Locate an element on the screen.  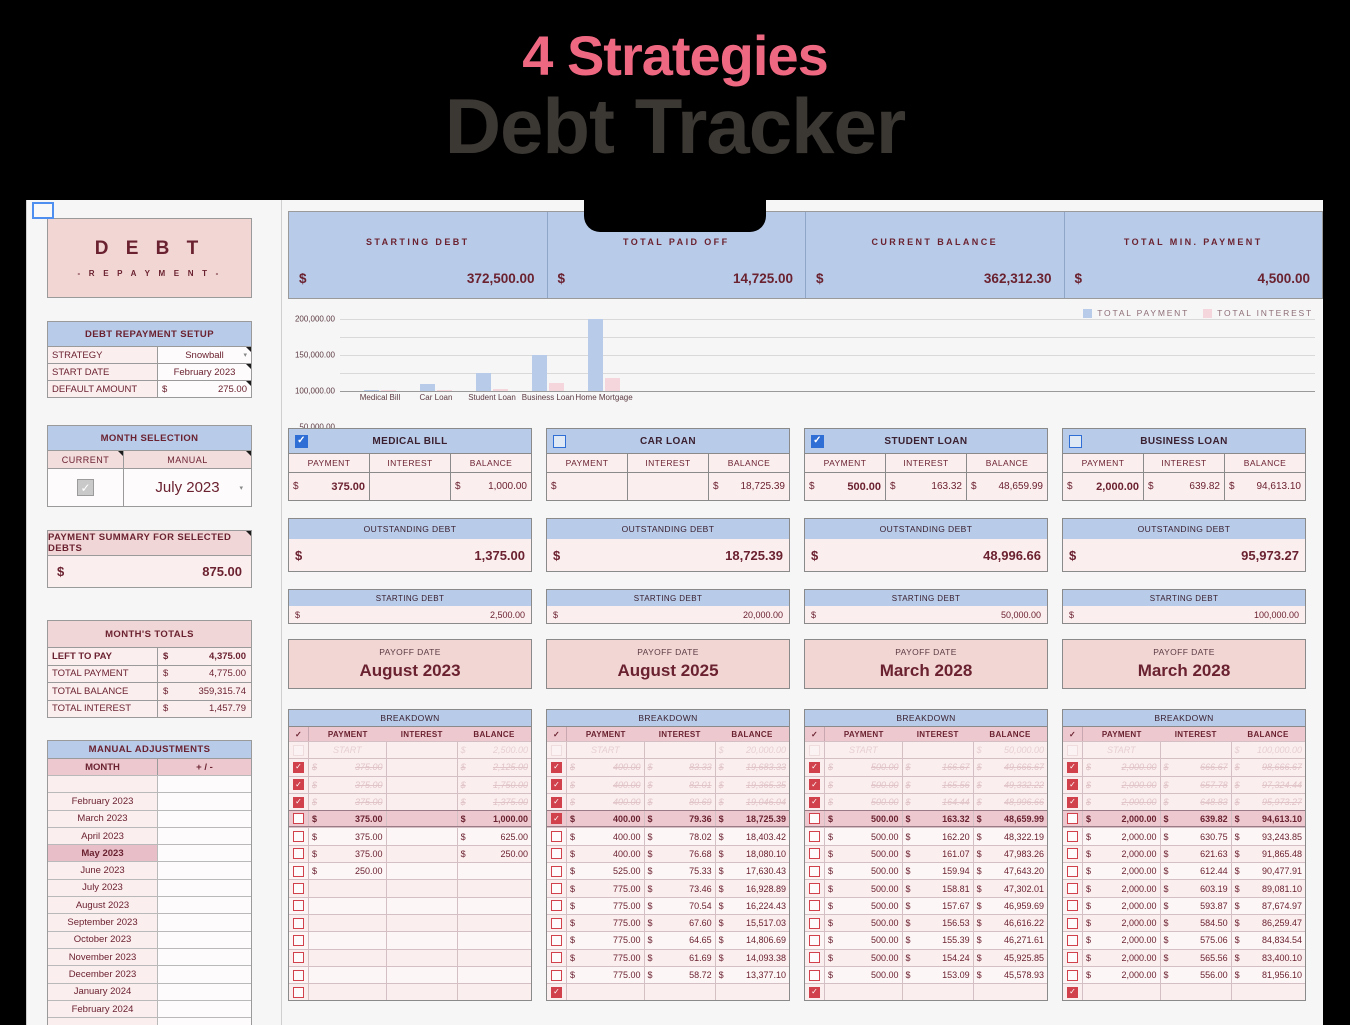
manual-adjustment-row: June 2023 is located at coordinates (149, 870).